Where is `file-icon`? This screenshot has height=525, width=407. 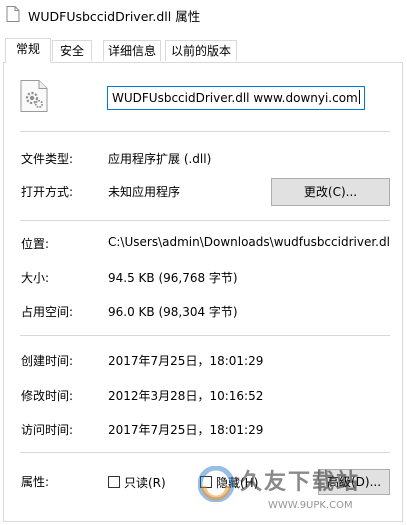 file-icon is located at coordinates (13, 14).